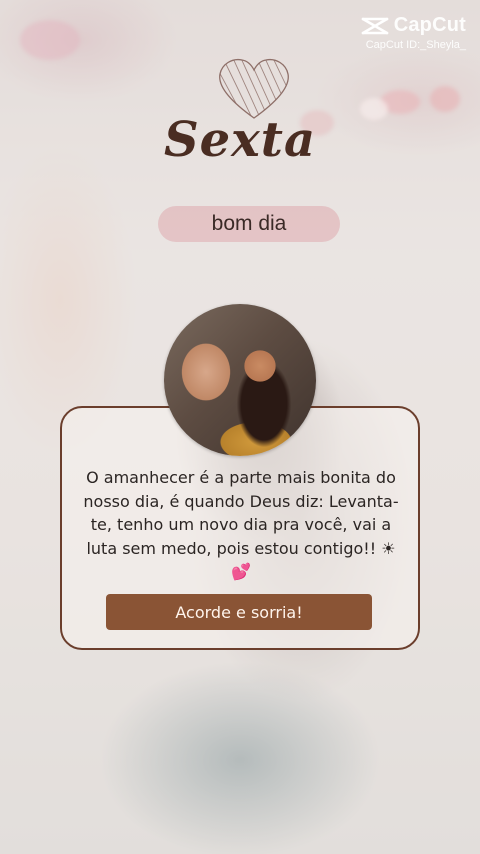  I want to click on wake-up-button-label: Acorde e sorria!, so click(239, 612).